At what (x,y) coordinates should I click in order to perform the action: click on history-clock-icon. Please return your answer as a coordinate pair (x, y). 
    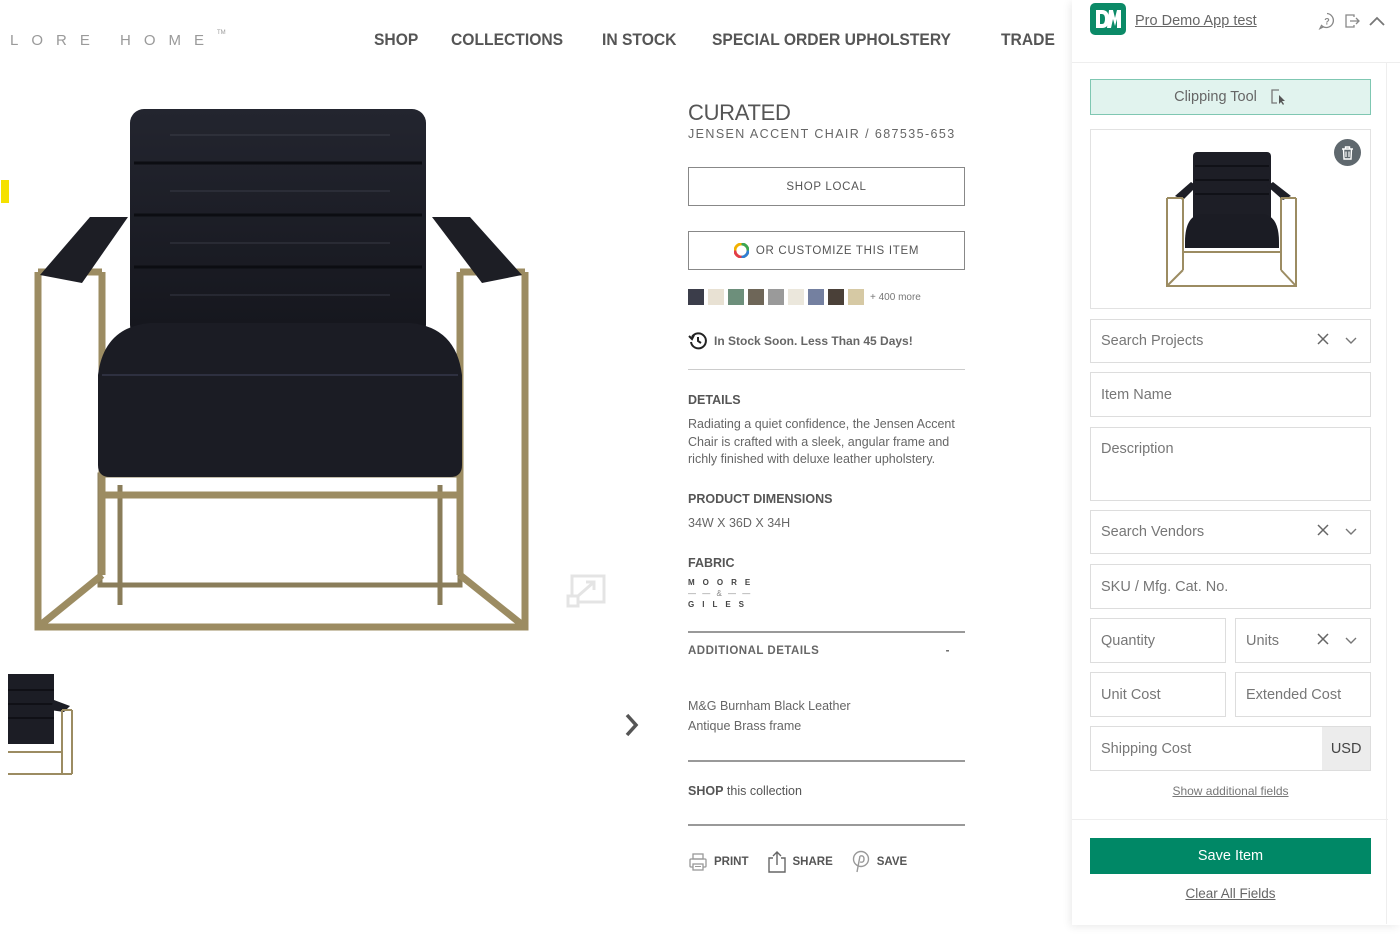
    Looking at the image, I should click on (697, 341).